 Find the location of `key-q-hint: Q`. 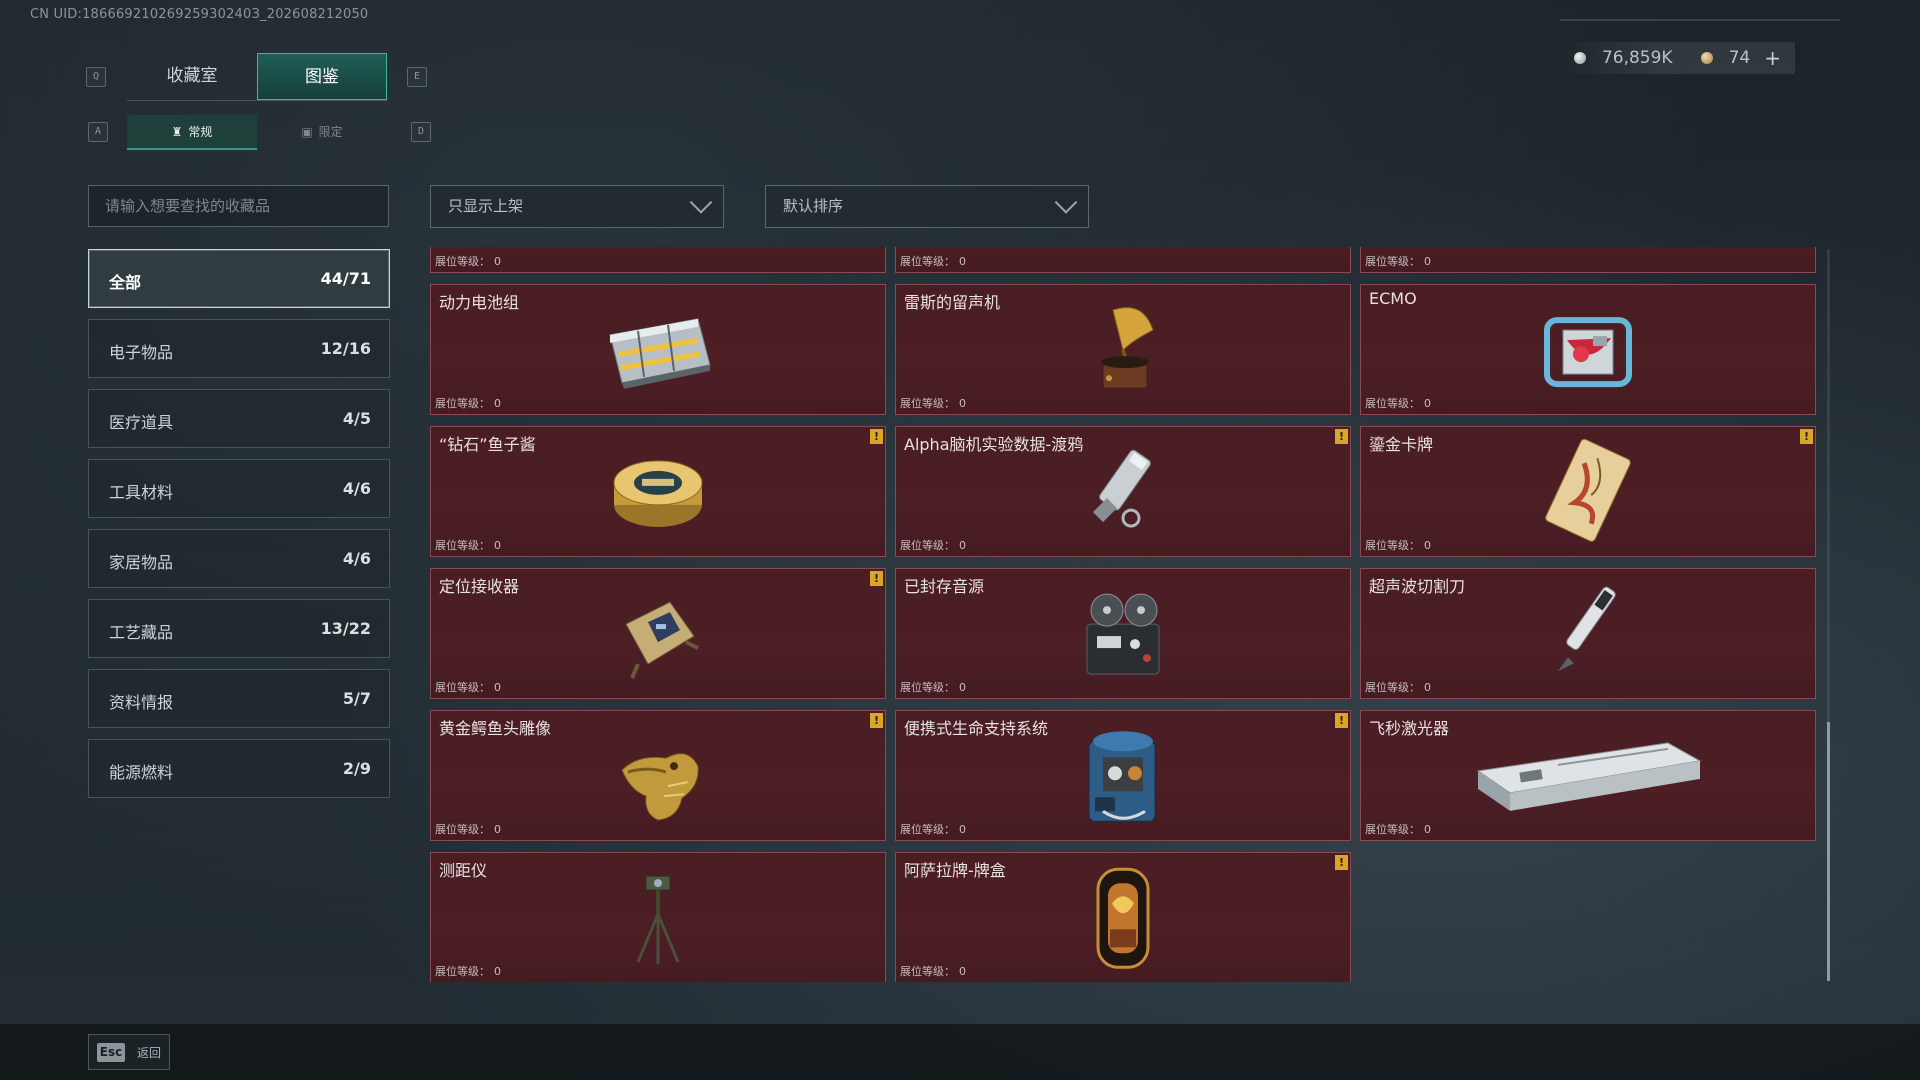

key-q-hint: Q is located at coordinates (96, 77).